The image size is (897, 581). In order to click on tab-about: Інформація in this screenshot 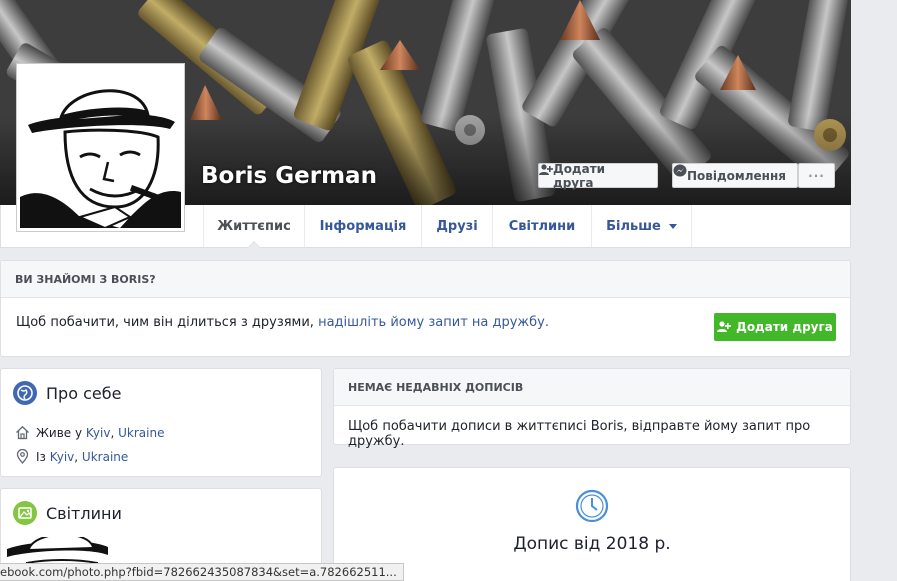, I will do `click(362, 226)`.